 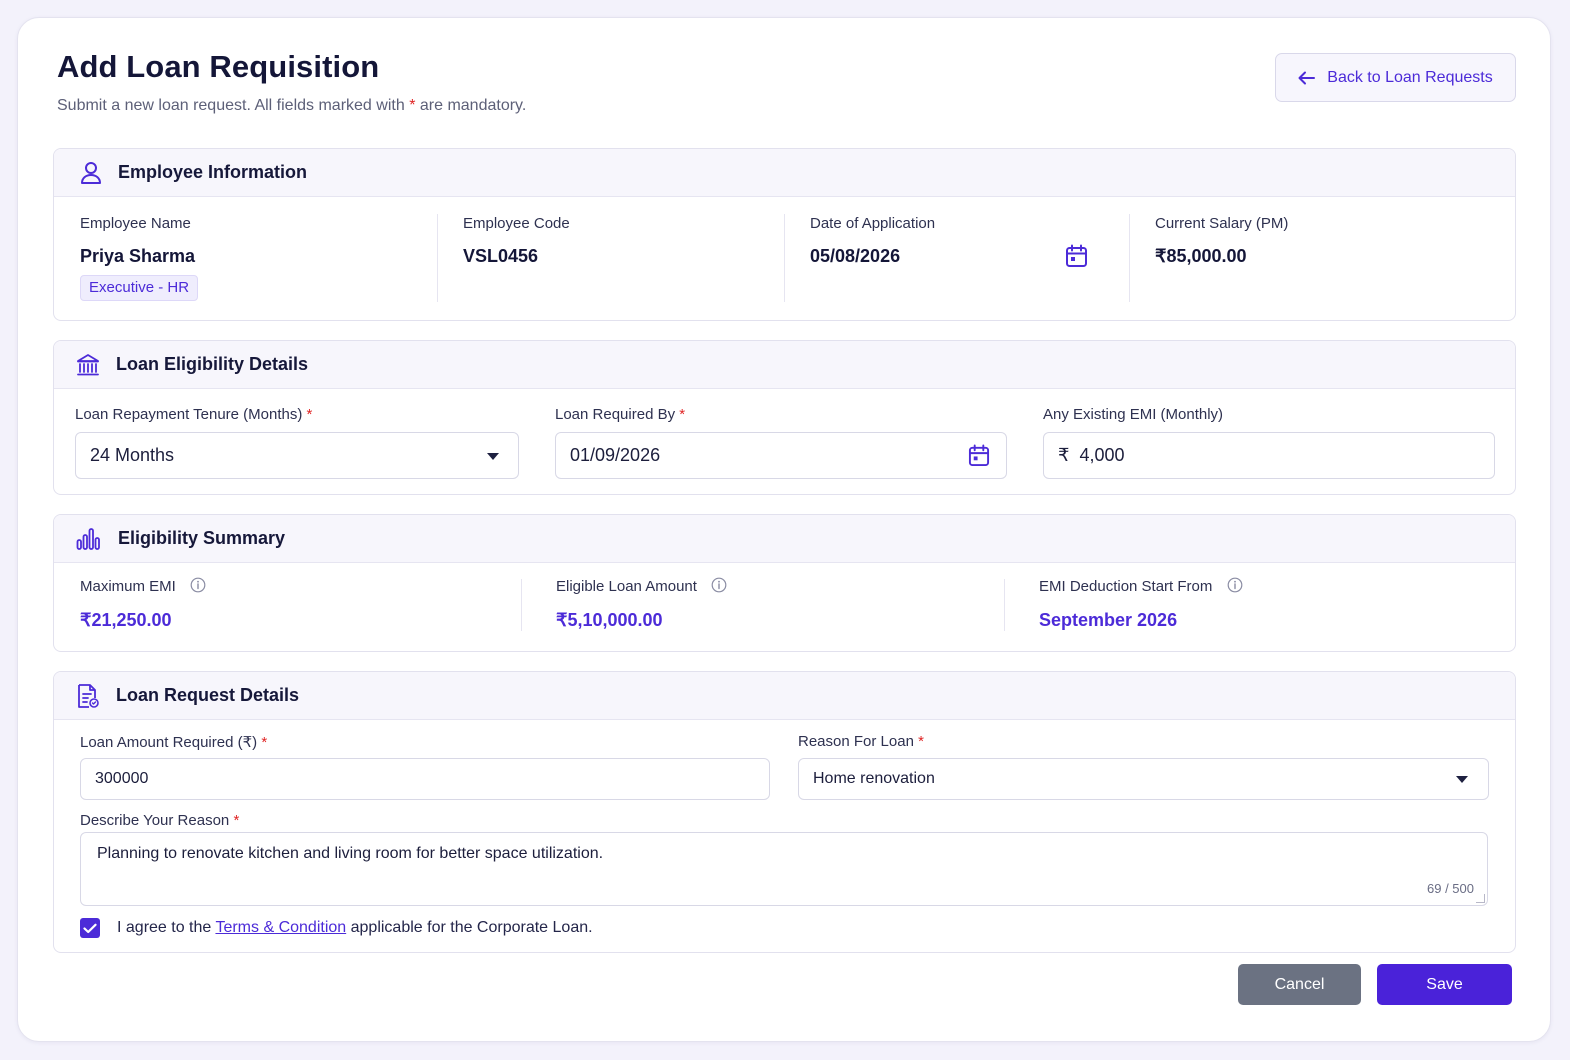 What do you see at coordinates (1102, 455) in the screenshot?
I see `existing-emi-value: 4,000` at bounding box center [1102, 455].